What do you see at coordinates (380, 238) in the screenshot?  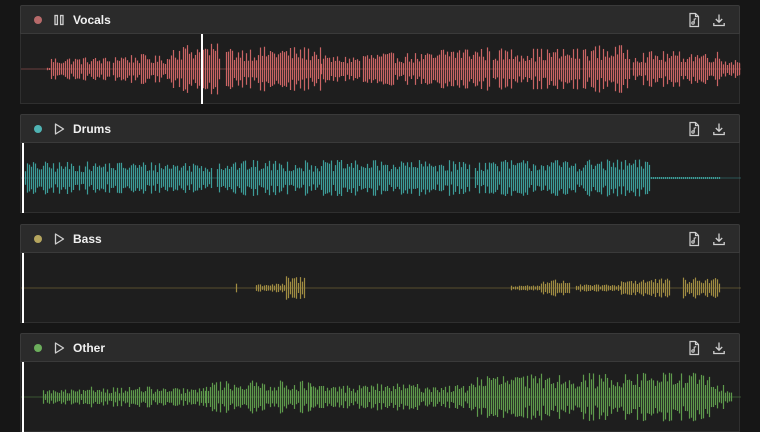 I see `track-header: Bass` at bounding box center [380, 238].